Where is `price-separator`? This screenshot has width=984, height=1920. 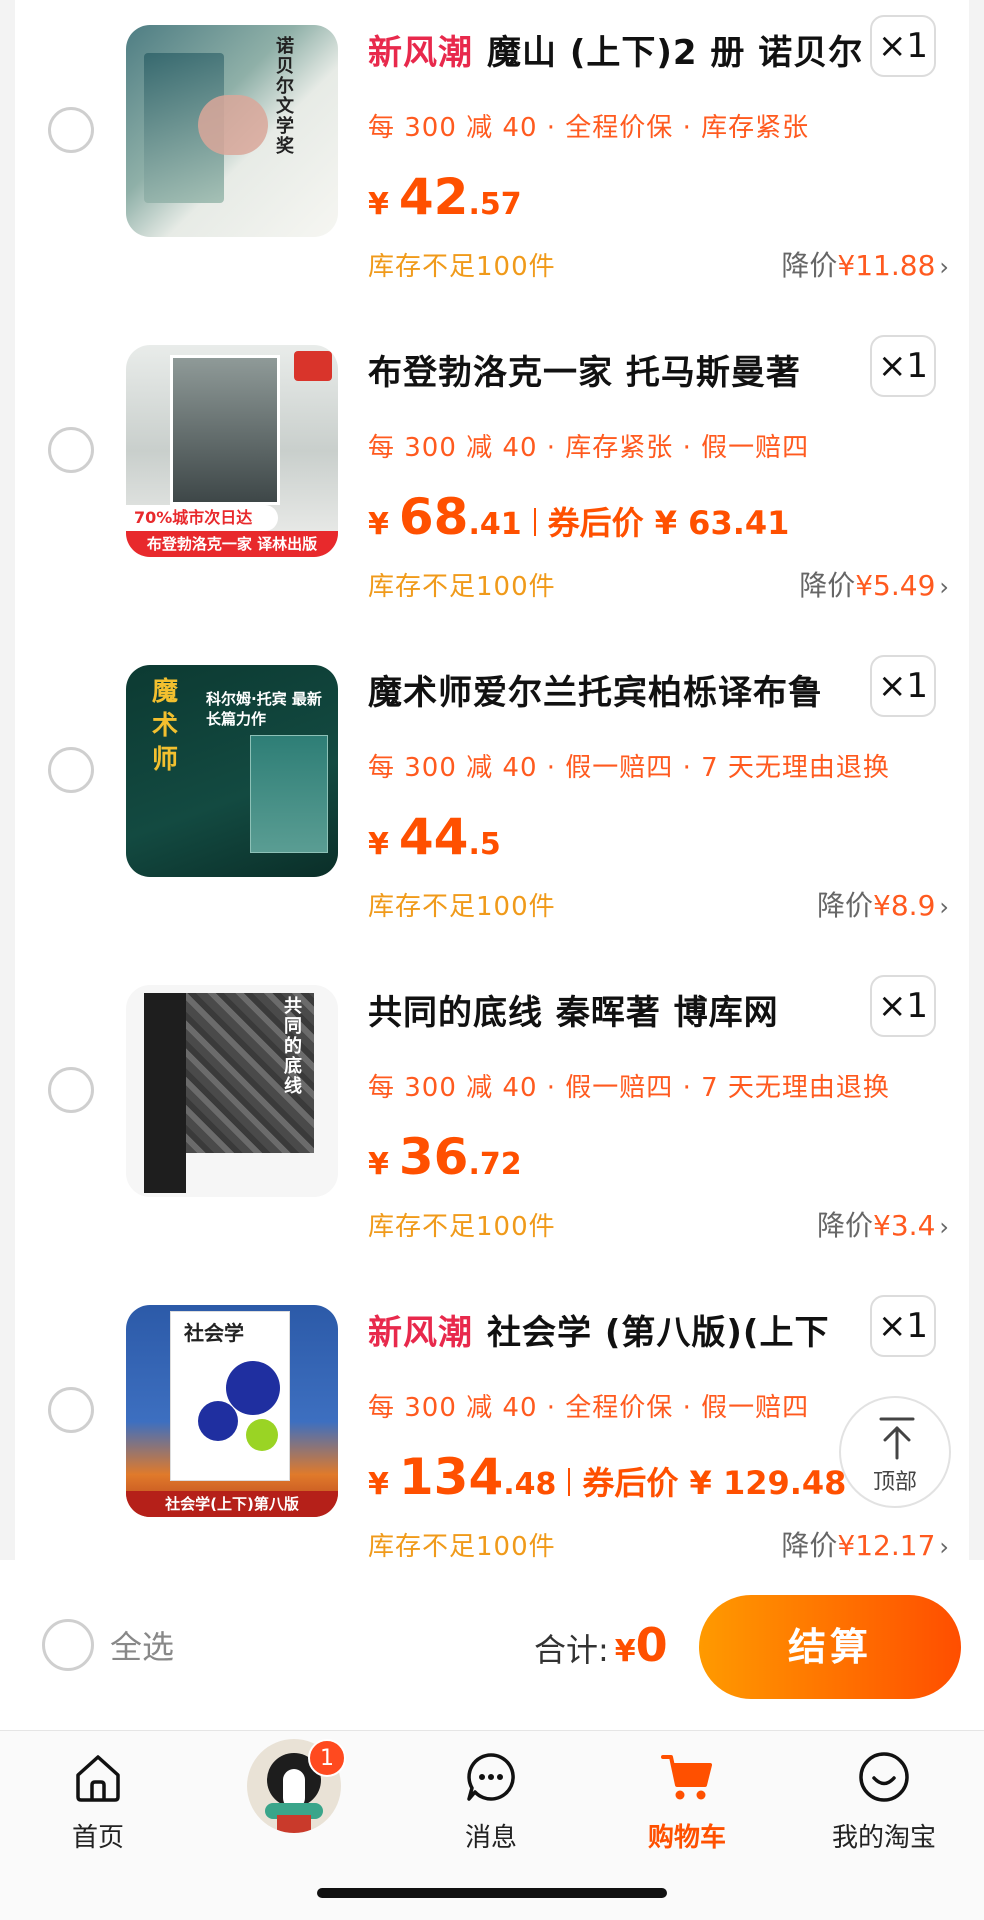
price-separator is located at coordinates (534, 522).